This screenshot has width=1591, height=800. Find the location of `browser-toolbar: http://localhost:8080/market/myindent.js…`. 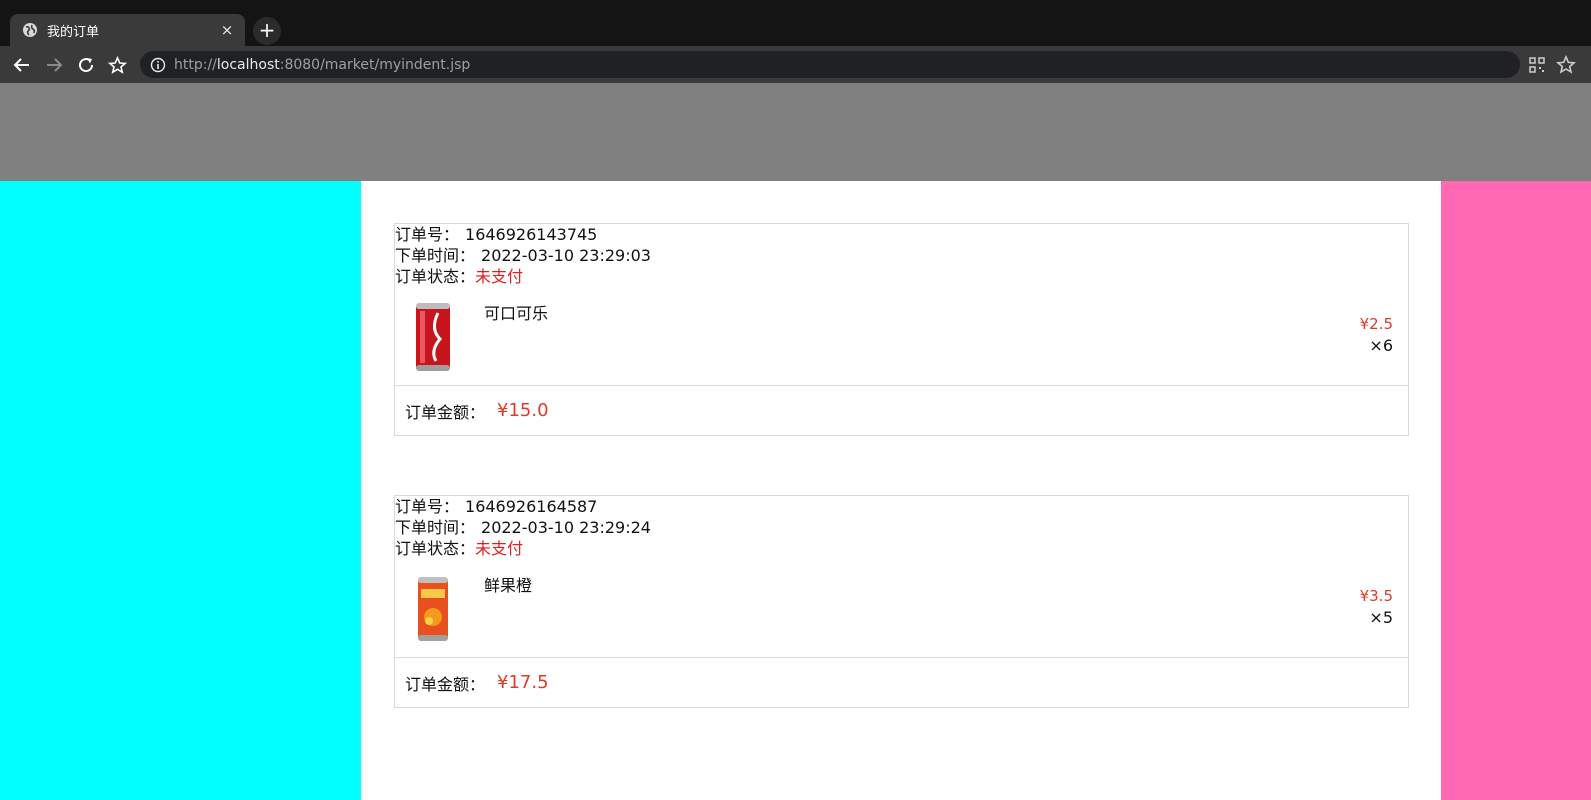

browser-toolbar: http://localhost:8080/market/myindent.js… is located at coordinates (795, 64).